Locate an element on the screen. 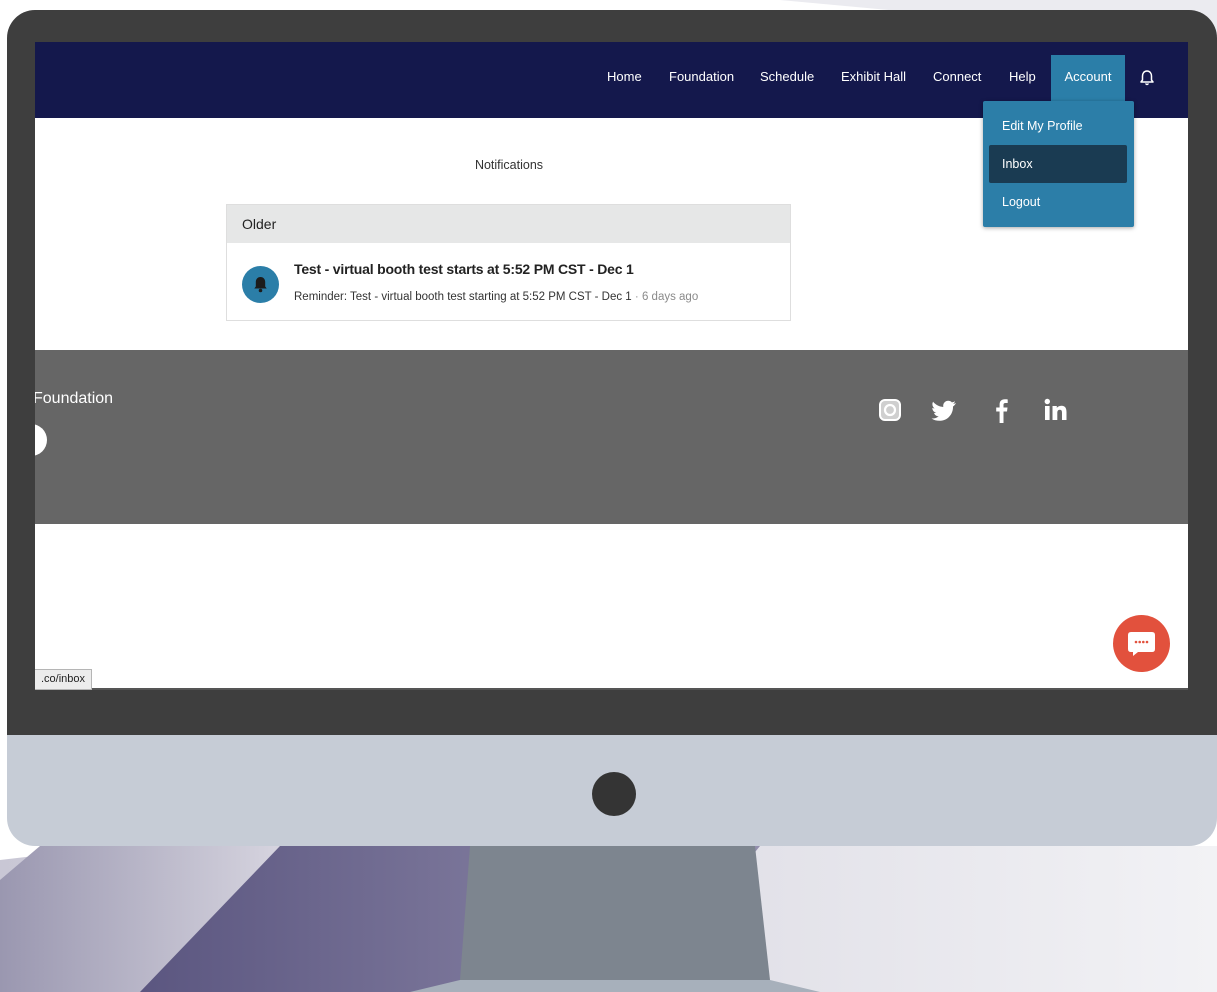  menu-item-logout: Logout is located at coordinates (1058, 202).